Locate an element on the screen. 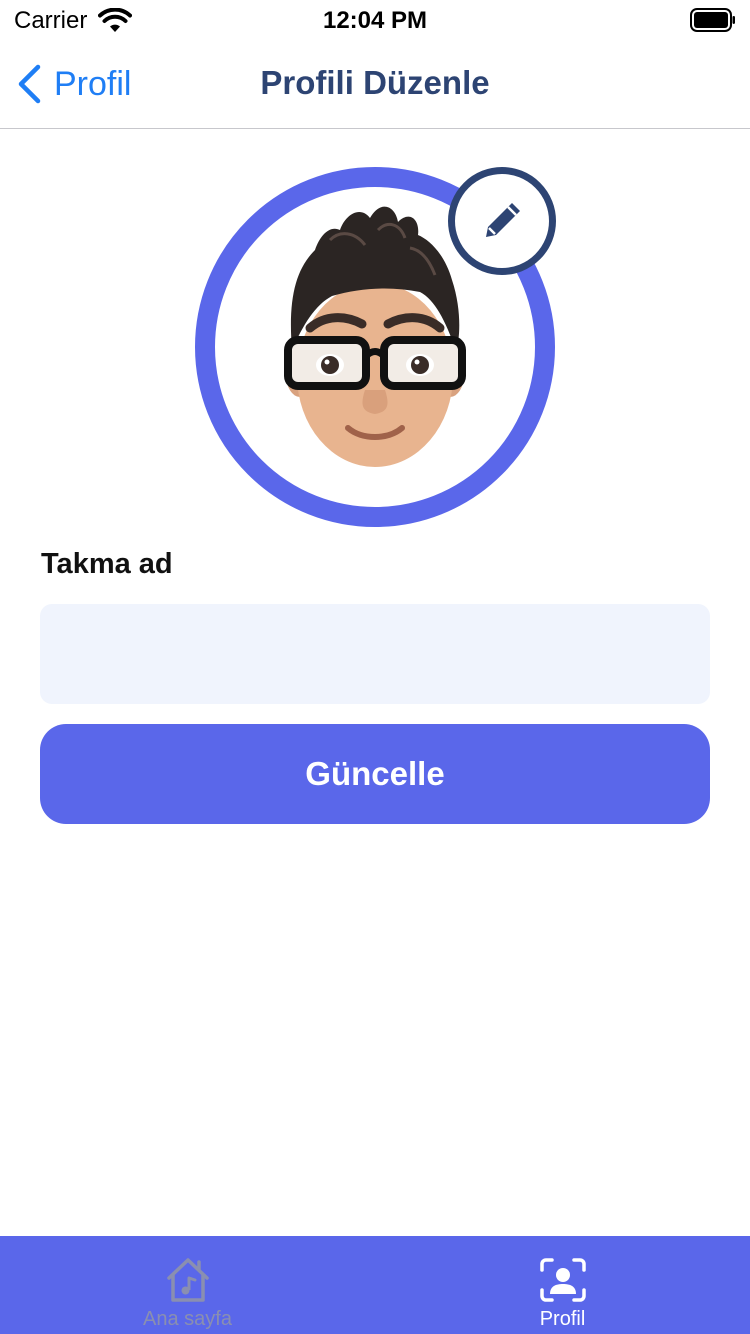  edit-avatar-button is located at coordinates (502, 221).